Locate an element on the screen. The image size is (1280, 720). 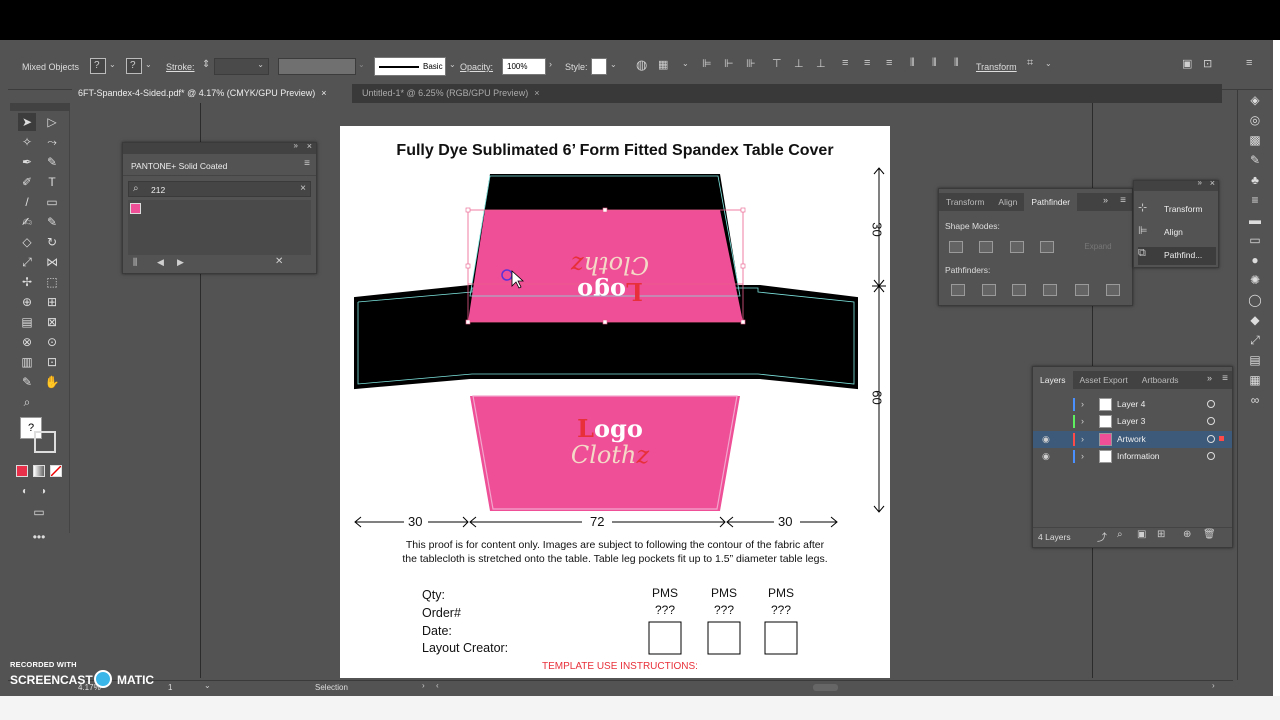
paintbrush-icon: ✍ is located at coordinates (27, 222).